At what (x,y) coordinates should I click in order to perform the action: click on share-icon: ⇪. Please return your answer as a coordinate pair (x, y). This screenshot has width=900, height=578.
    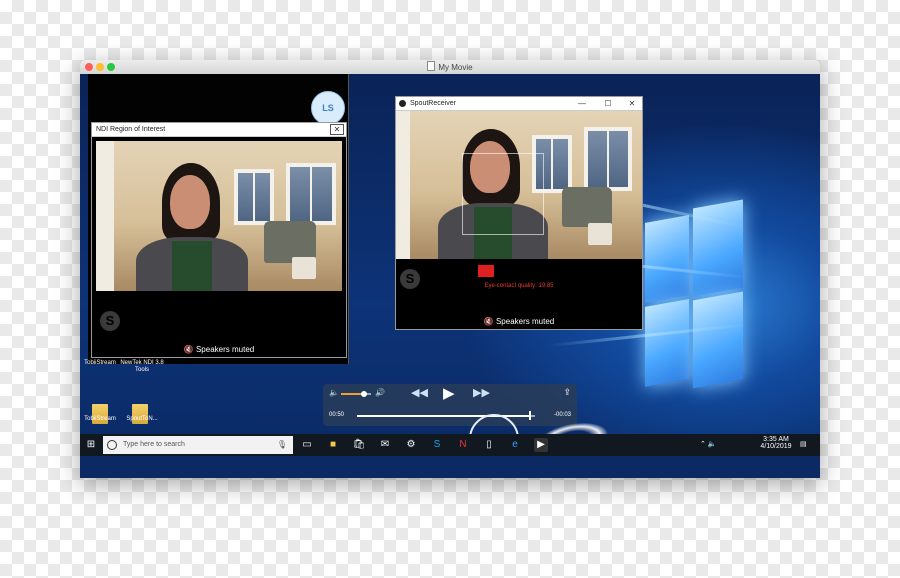
    Looking at the image, I should click on (567, 392).